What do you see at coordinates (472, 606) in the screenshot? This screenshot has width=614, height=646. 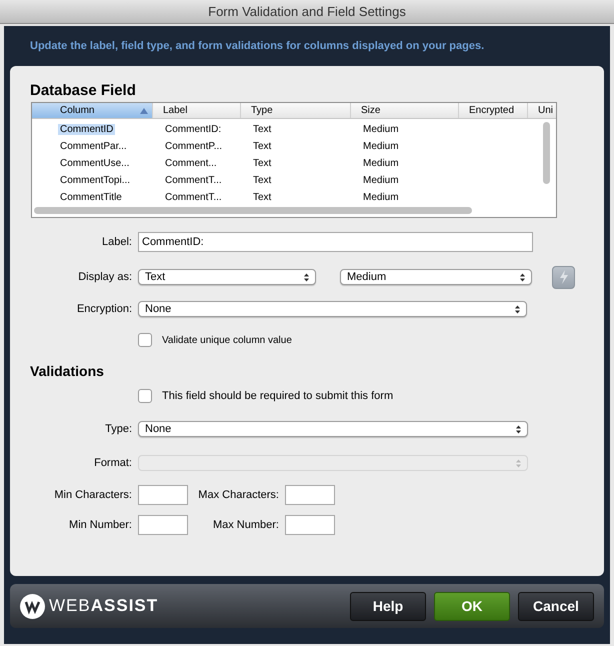 I see `dialog-button: OK` at bounding box center [472, 606].